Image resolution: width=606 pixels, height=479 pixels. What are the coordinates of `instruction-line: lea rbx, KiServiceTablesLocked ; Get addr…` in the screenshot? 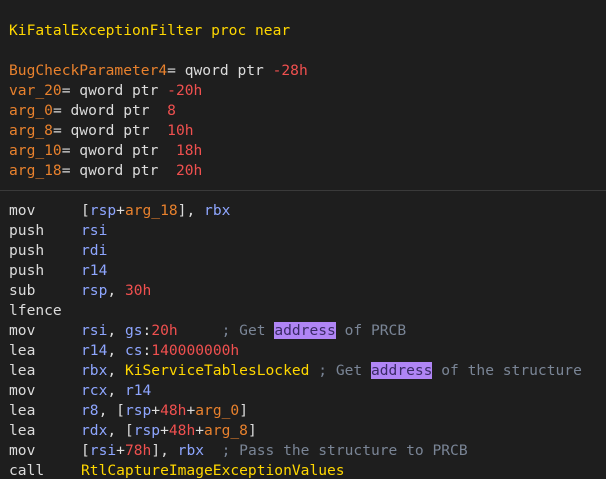 It's located at (295, 371).